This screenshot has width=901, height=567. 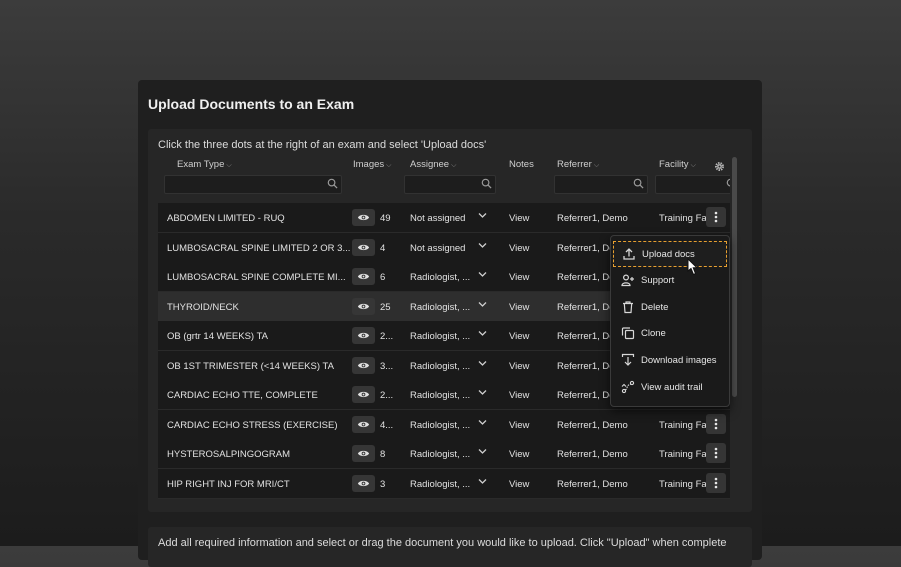 I want to click on table-scrollbar, so click(x=735, y=328).